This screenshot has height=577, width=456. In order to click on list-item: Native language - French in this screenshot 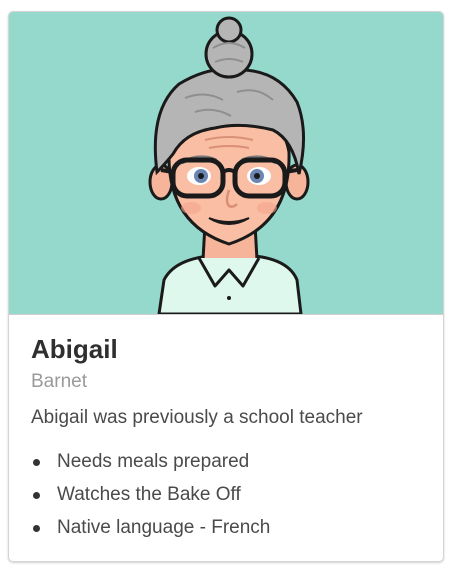, I will do `click(228, 528)`.